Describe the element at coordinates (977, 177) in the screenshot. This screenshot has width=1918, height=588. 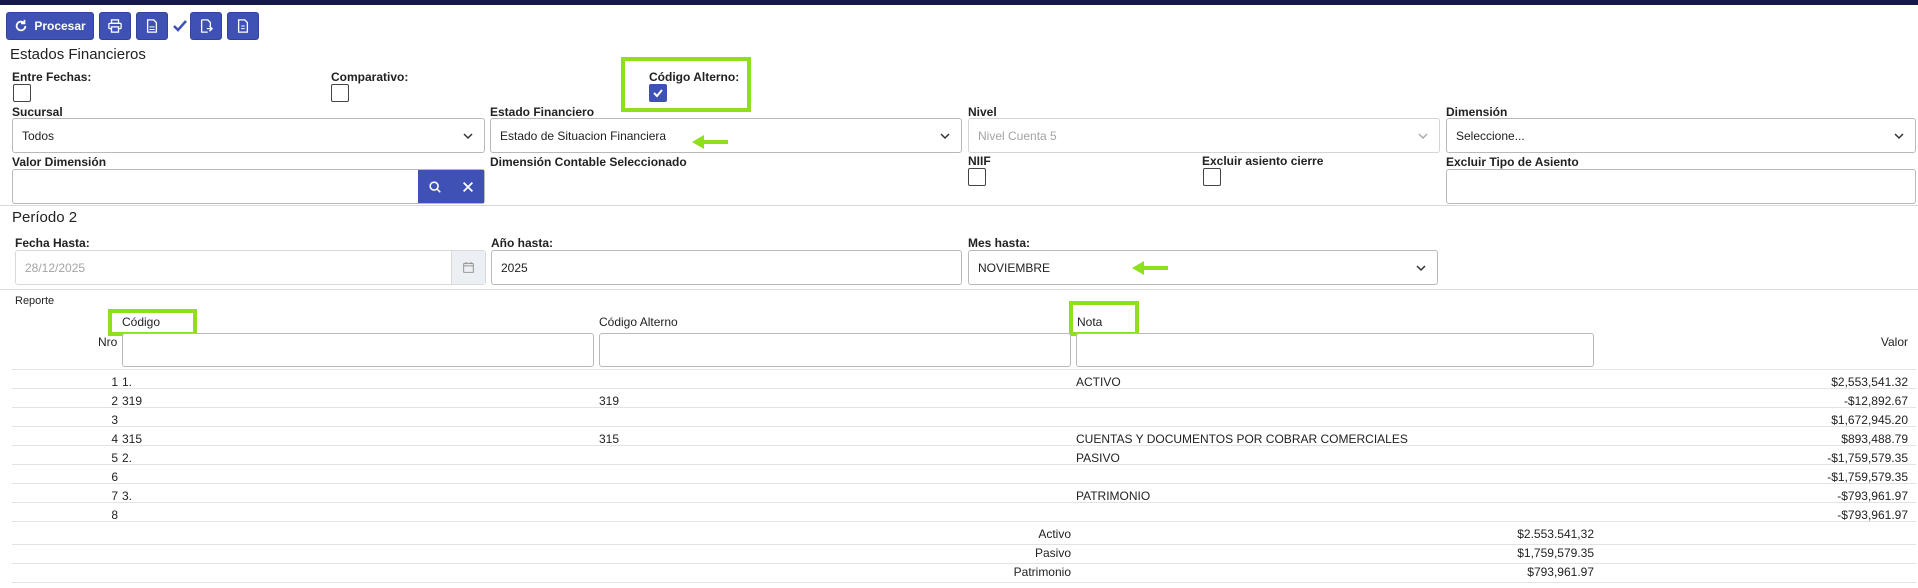
I see `niif-checkbox` at that location.